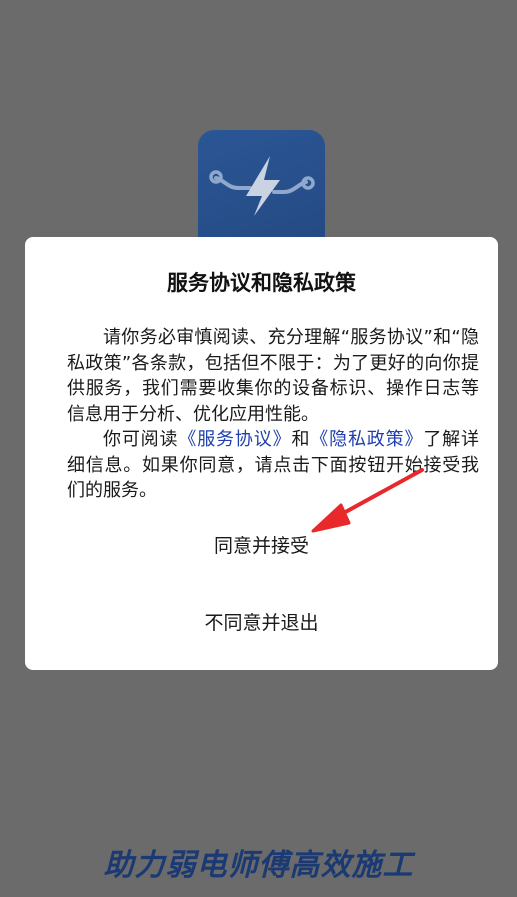  I want to click on slogan: 助力弱电师傅高效施工, so click(258, 865).